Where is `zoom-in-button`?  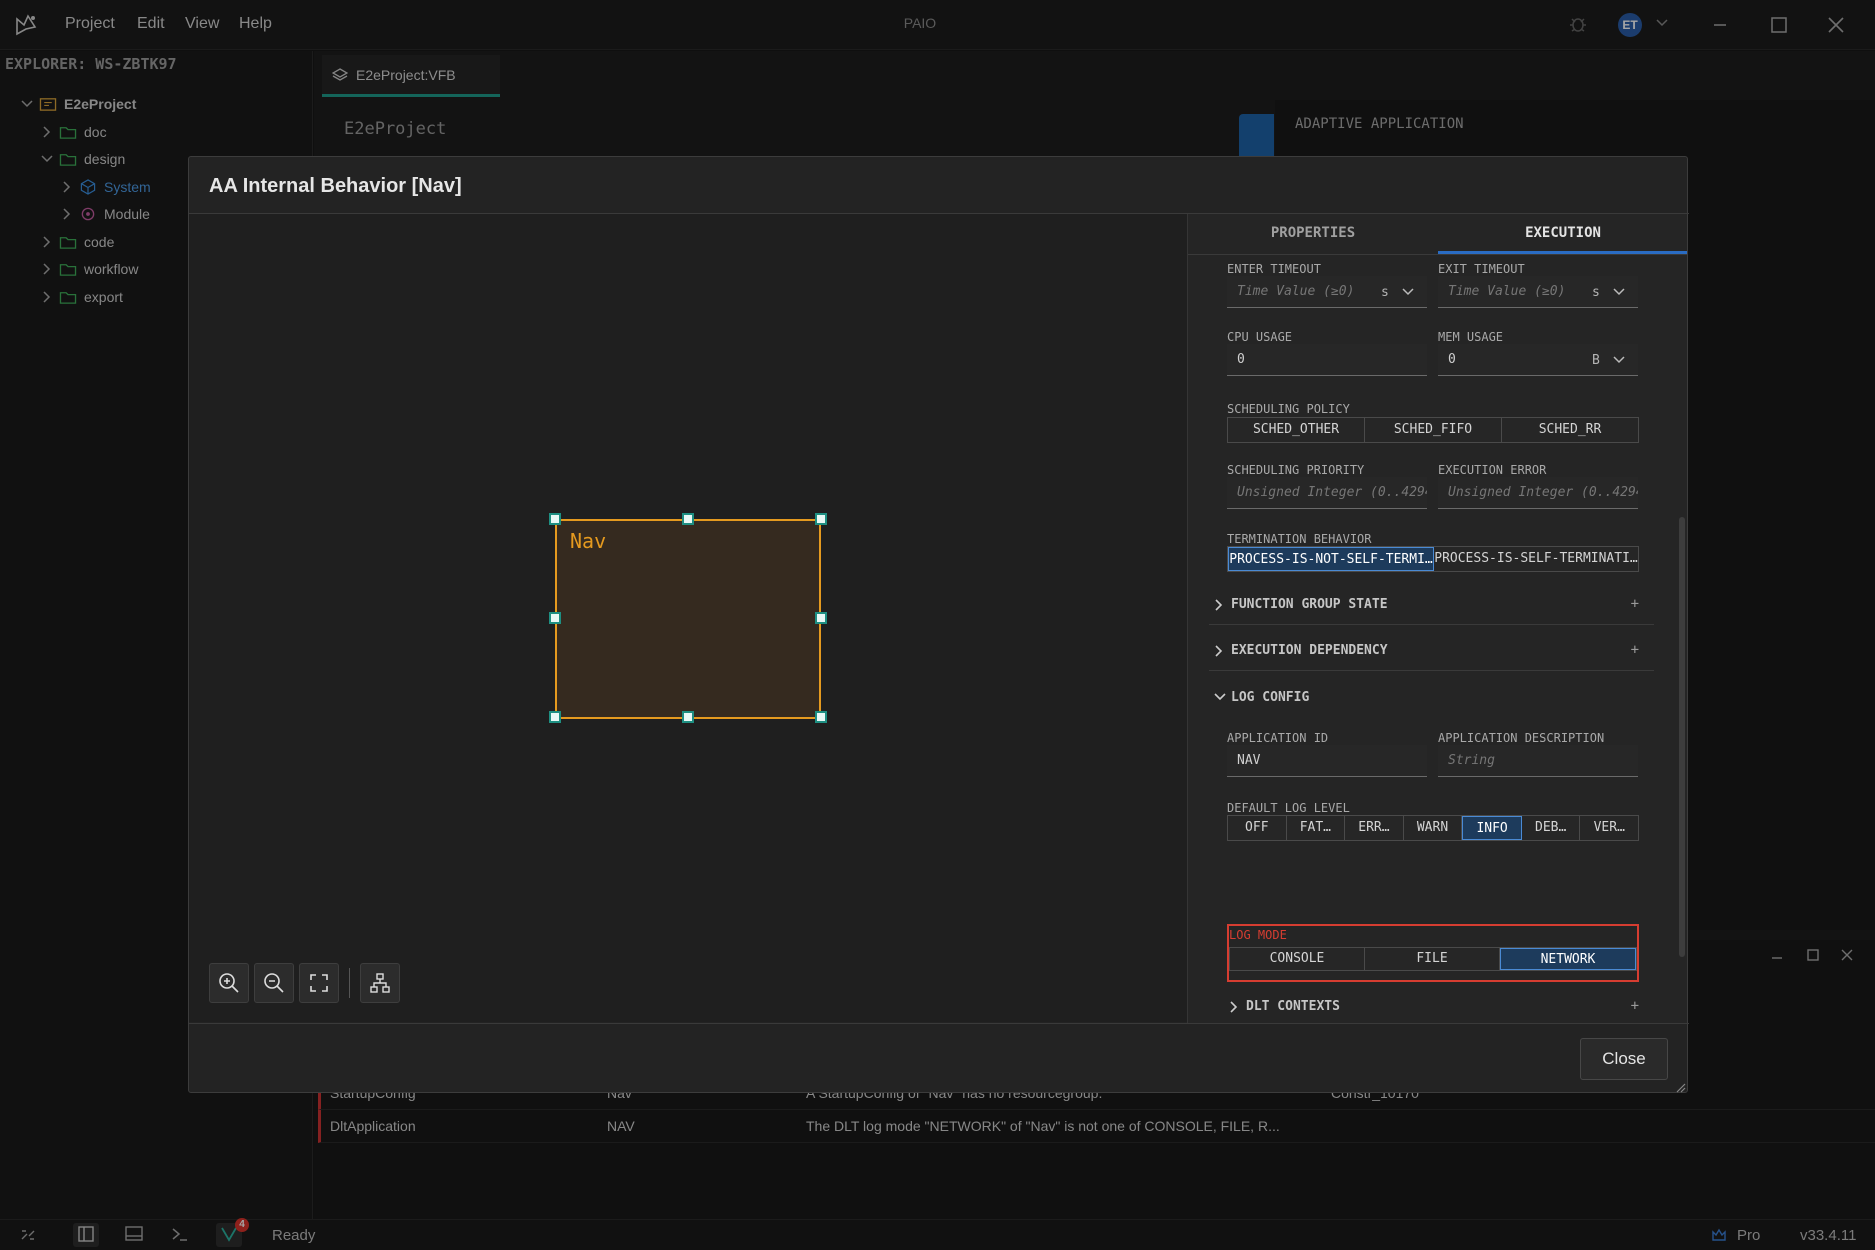 zoom-in-button is located at coordinates (229, 983).